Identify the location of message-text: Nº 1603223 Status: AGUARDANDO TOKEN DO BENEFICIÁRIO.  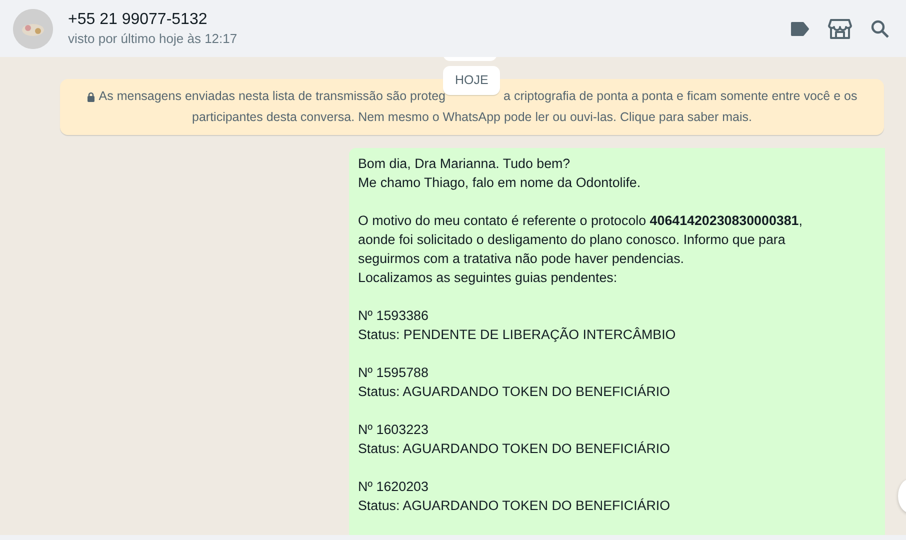
(515, 439).